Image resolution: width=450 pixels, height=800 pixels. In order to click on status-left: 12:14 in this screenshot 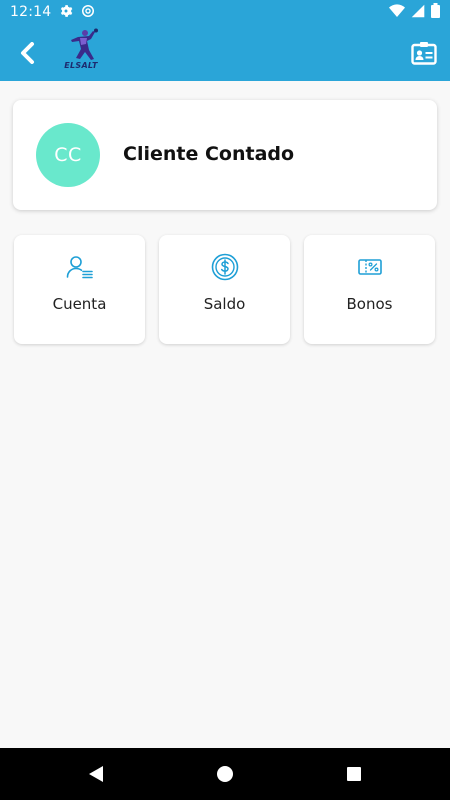, I will do `click(52, 12)`.